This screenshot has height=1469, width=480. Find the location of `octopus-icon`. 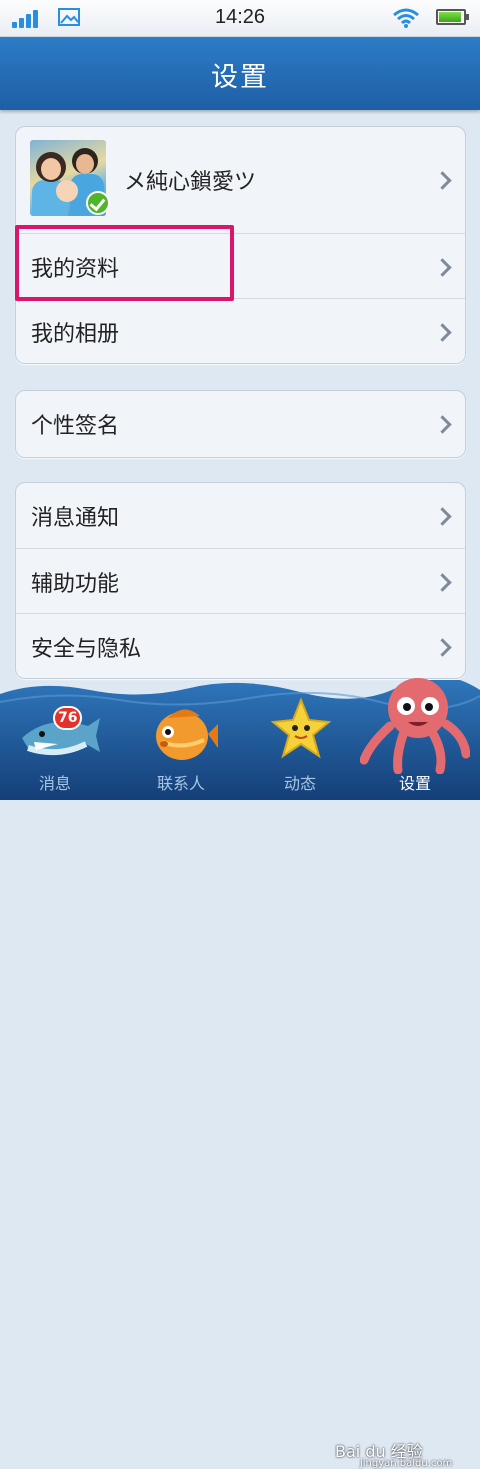

octopus-icon is located at coordinates (415, 726).